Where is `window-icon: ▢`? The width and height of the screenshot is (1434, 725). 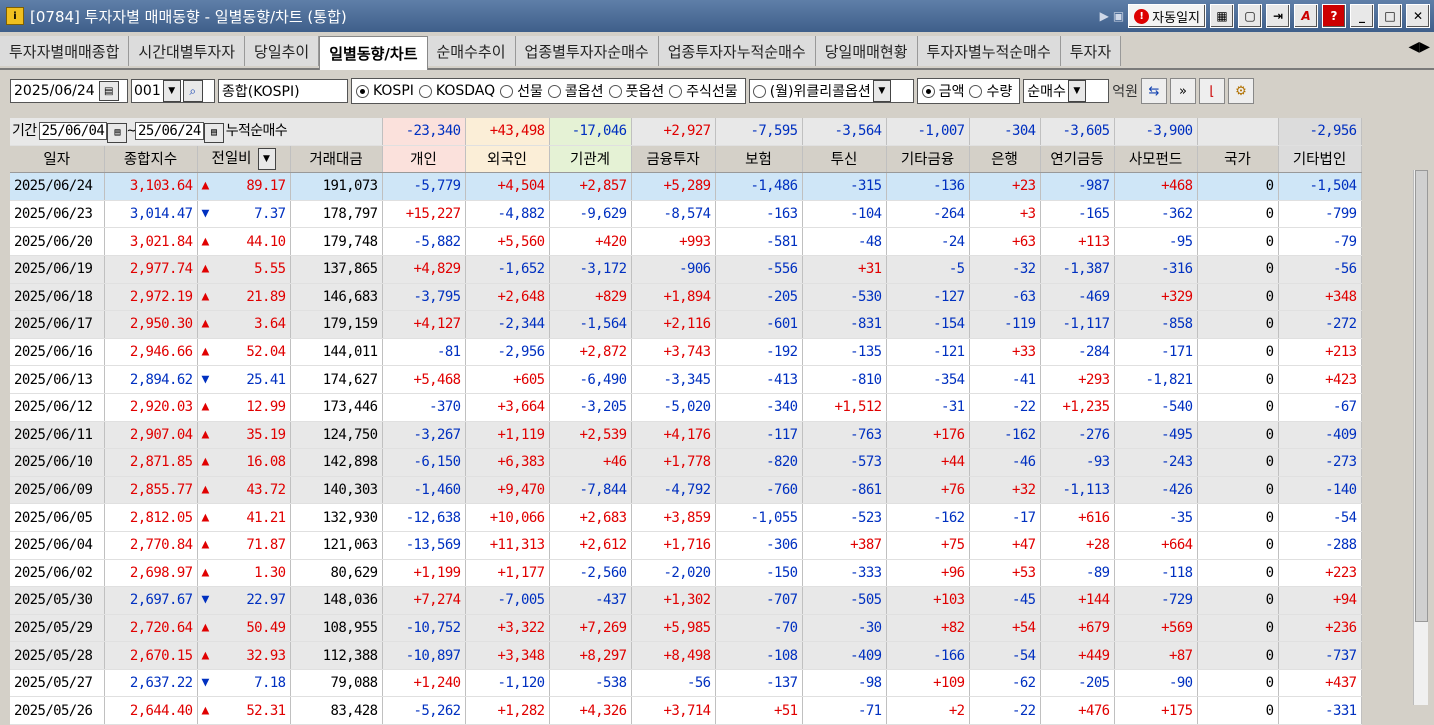
window-icon: ▢ is located at coordinates (1250, 16).